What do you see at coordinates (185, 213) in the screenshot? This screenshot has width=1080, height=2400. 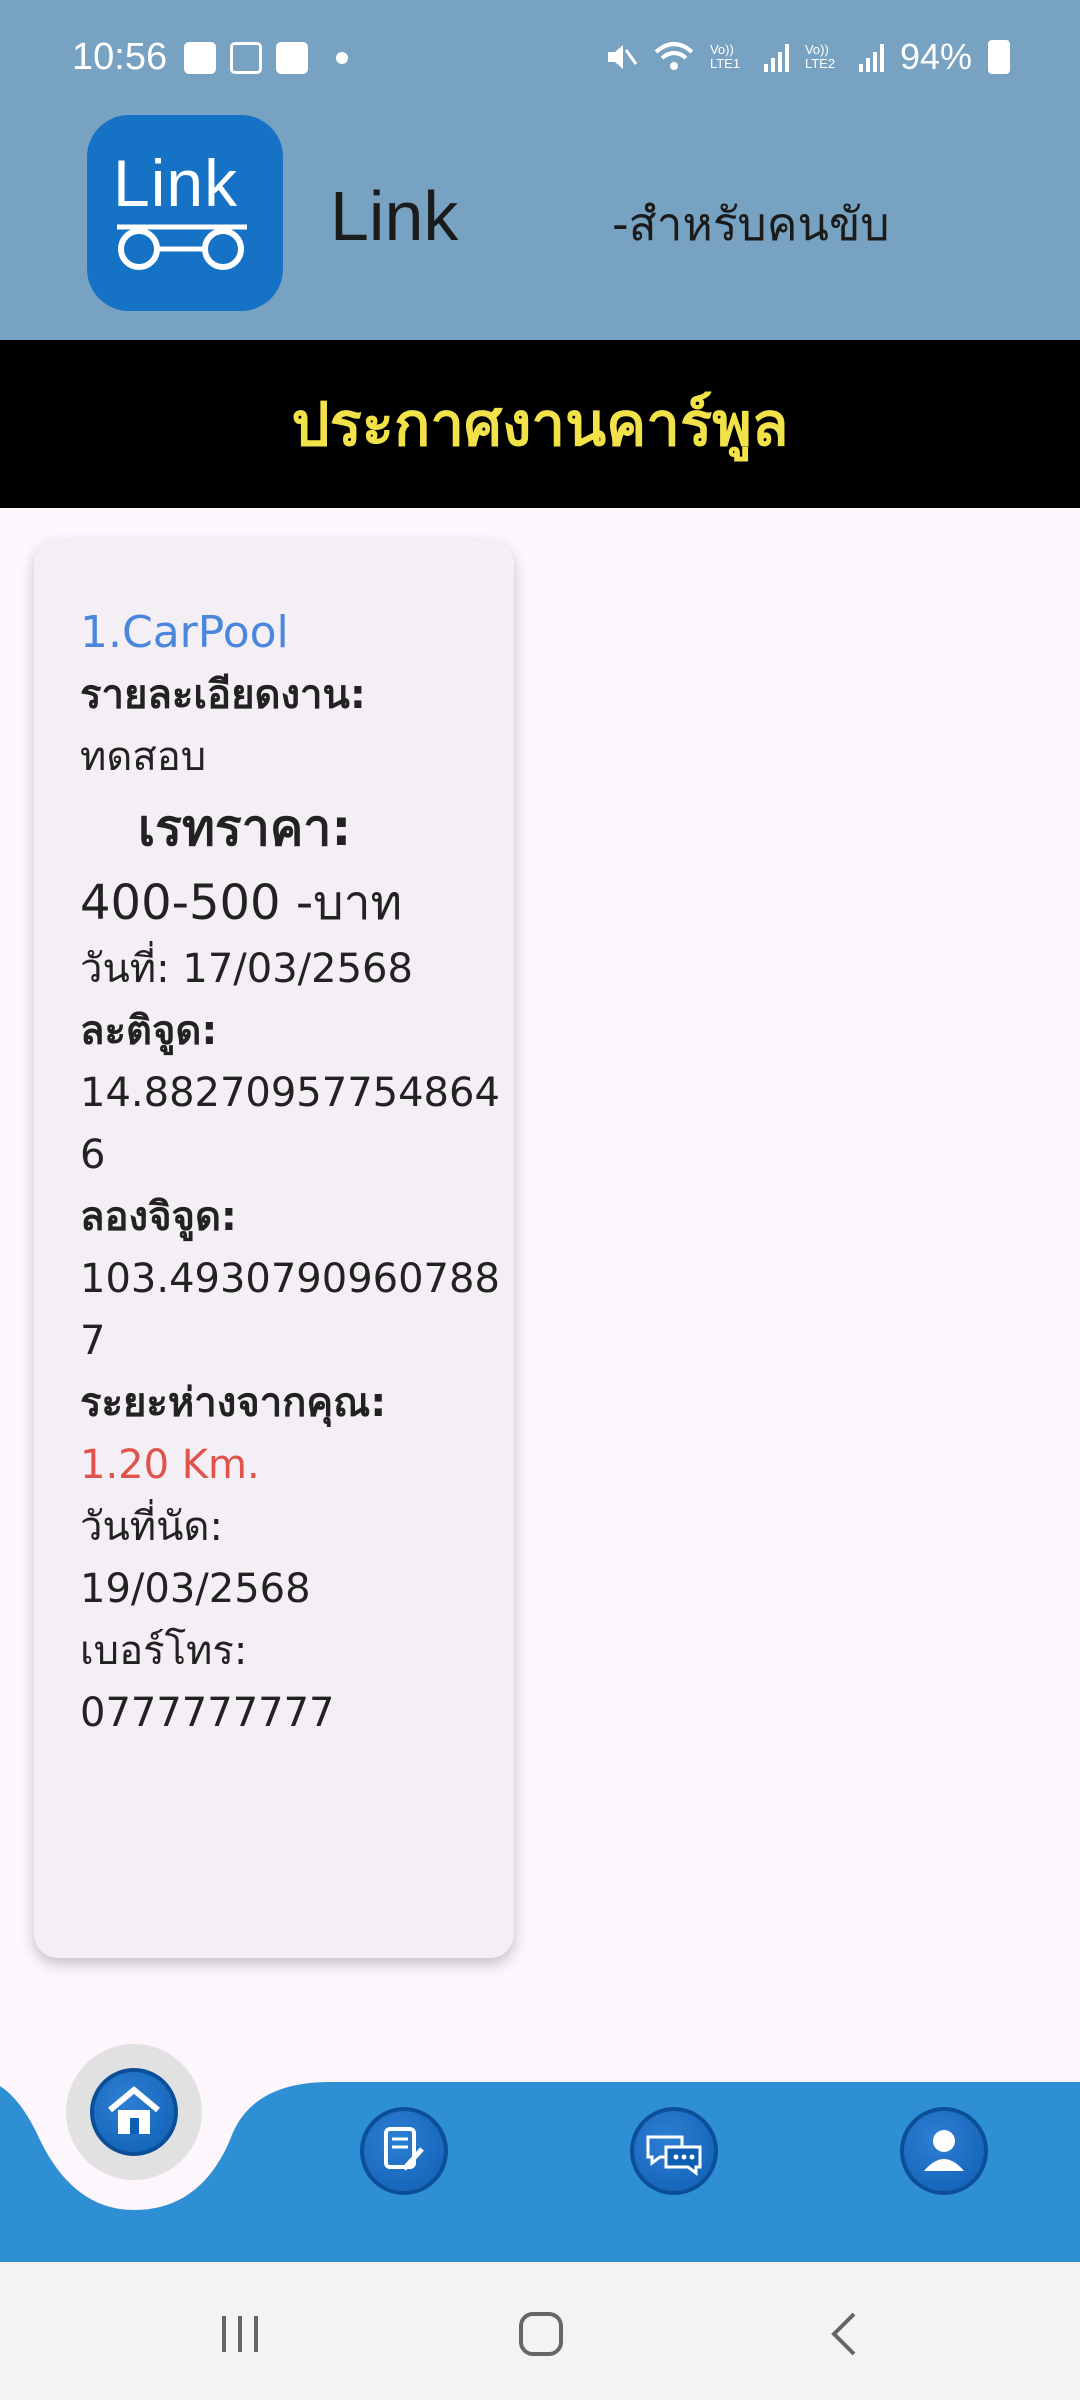 I see `app-logo: Link` at bounding box center [185, 213].